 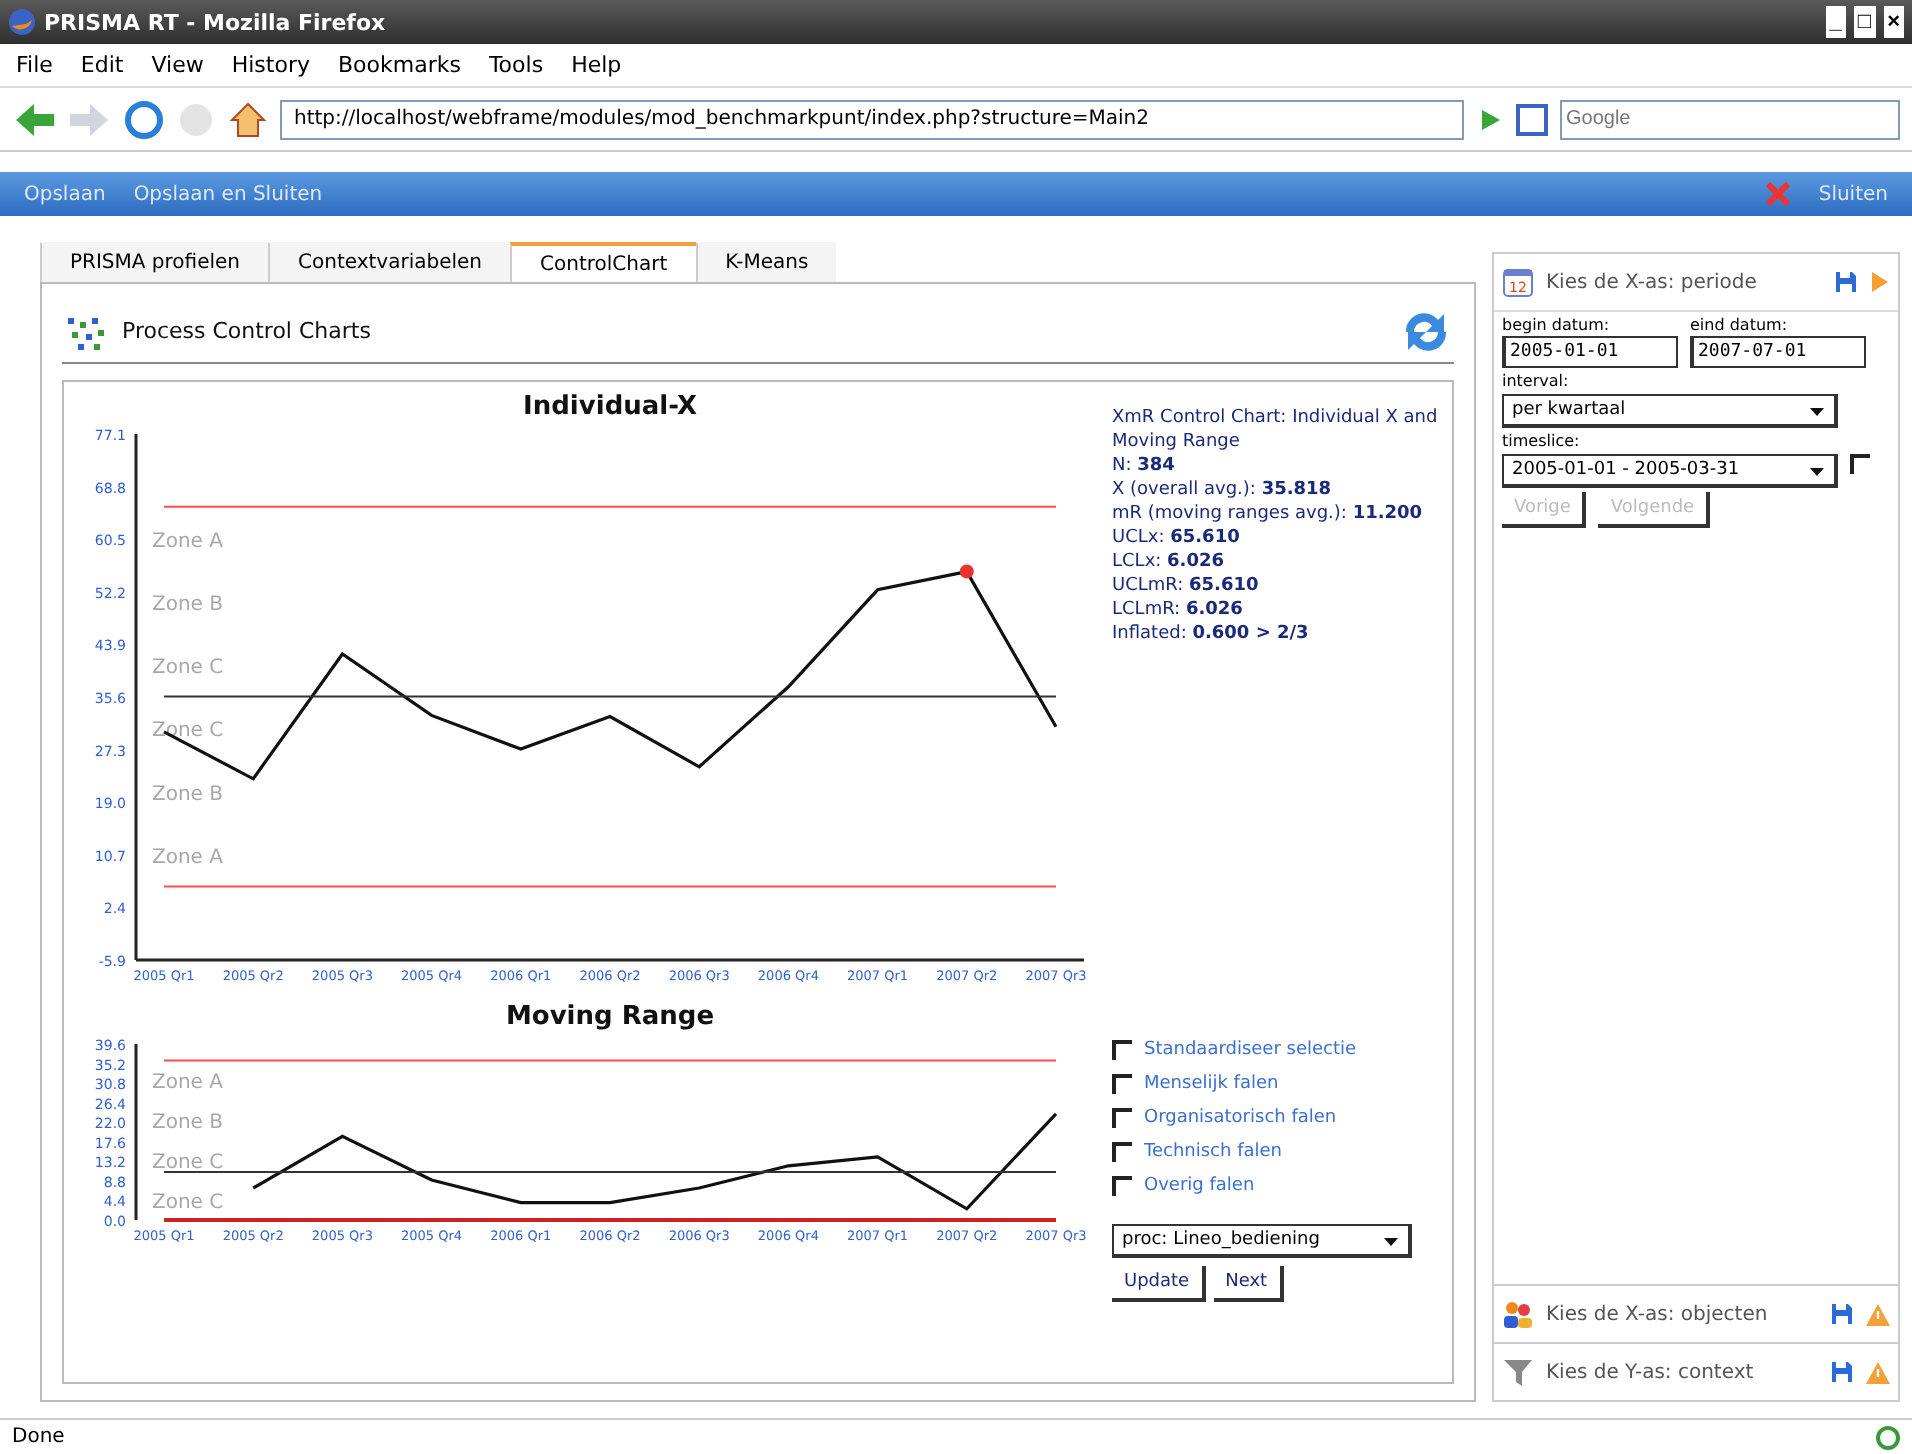 What do you see at coordinates (1250, 1050) in the screenshot?
I see `checkbox-label: Standaardiseer selectie` at bounding box center [1250, 1050].